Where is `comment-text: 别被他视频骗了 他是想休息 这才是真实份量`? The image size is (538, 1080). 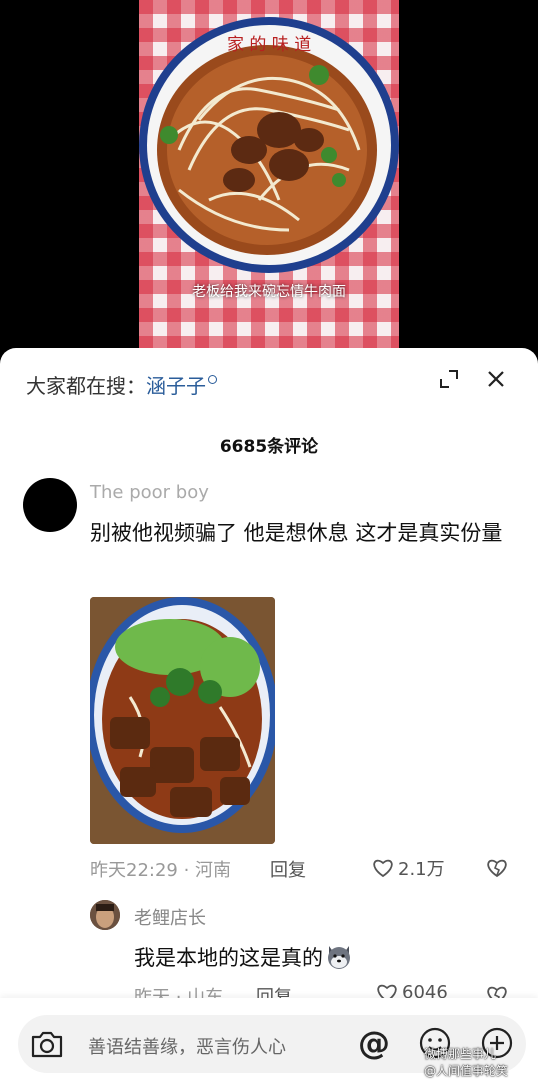 comment-text: 别被他视频骗了 他是想休息 这才是真实份量 is located at coordinates (296, 533).